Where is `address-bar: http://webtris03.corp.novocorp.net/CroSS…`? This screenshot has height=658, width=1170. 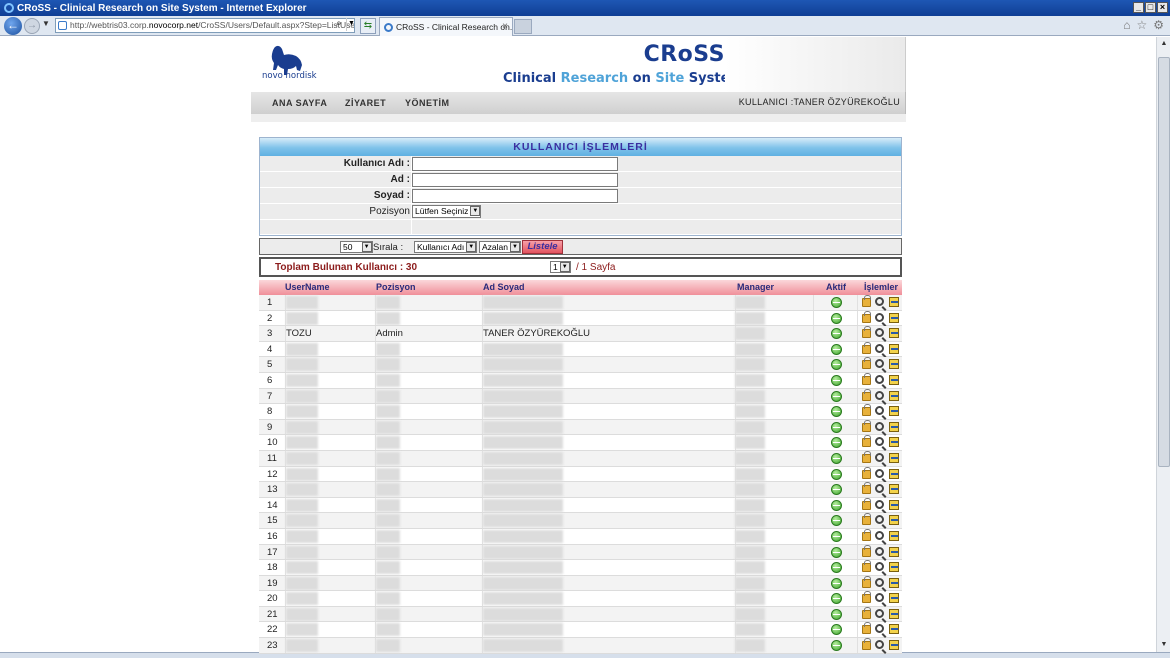
address-bar: http://webtris03.corp.novocorp.net/CroSS… is located at coordinates (205, 25).